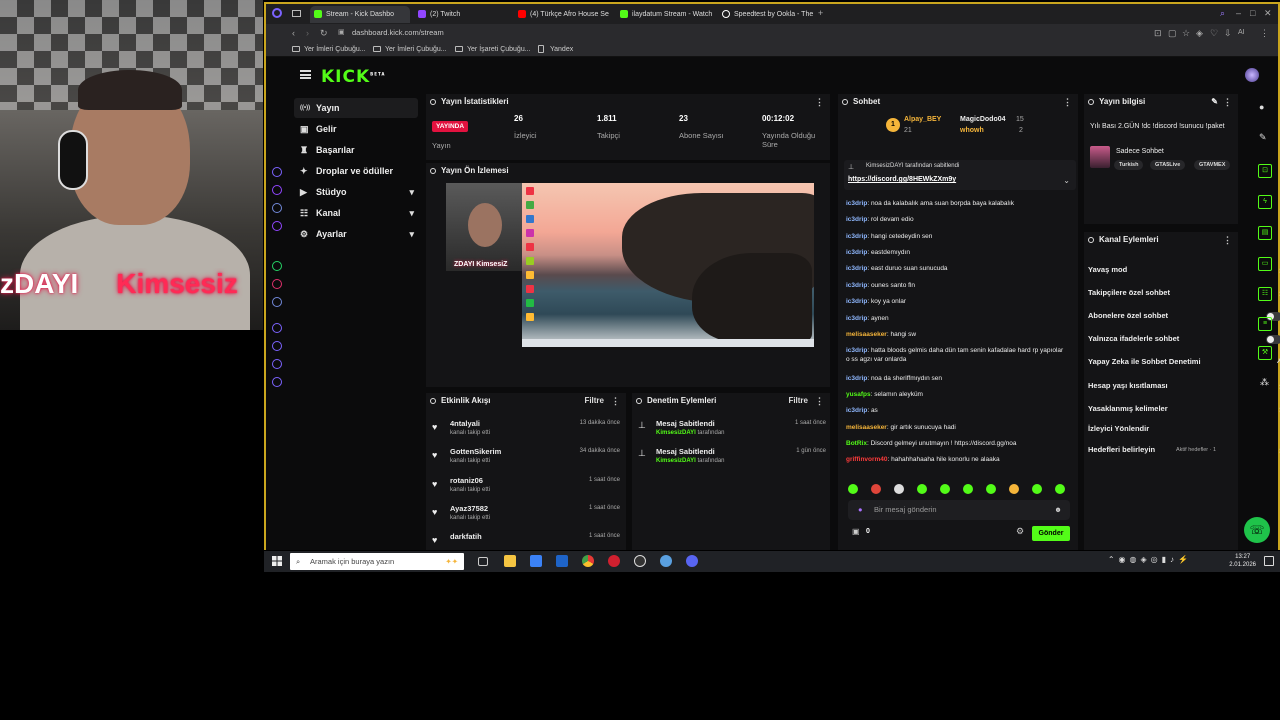 This screenshot has height=720, width=1280. I want to click on tab-youtube: (4) Türkçe Afro House Se, so click(564, 14).